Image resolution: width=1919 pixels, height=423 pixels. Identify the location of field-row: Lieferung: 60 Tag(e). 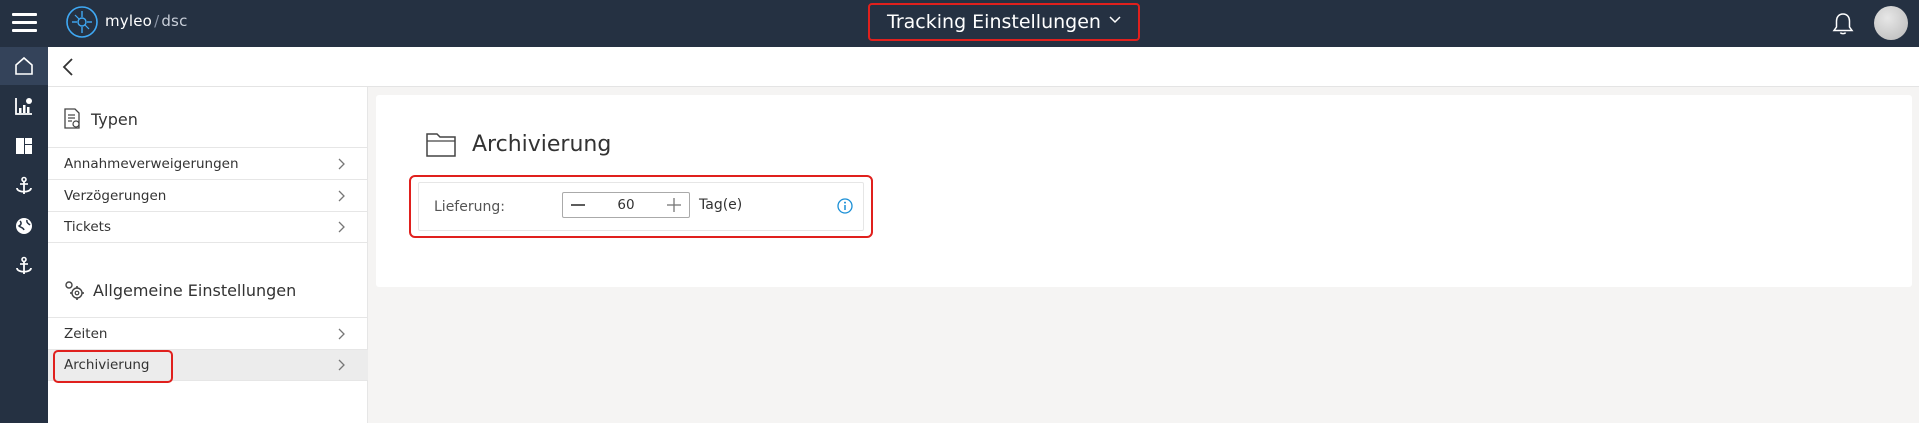
(641, 206).